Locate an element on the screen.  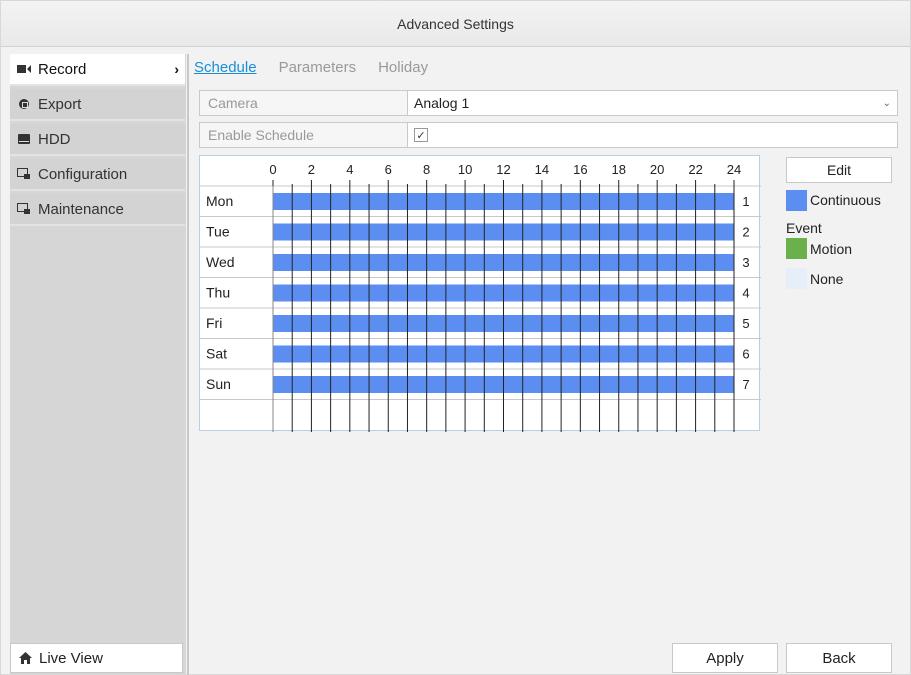
sidebar-item-label: Record is located at coordinates (62, 69).